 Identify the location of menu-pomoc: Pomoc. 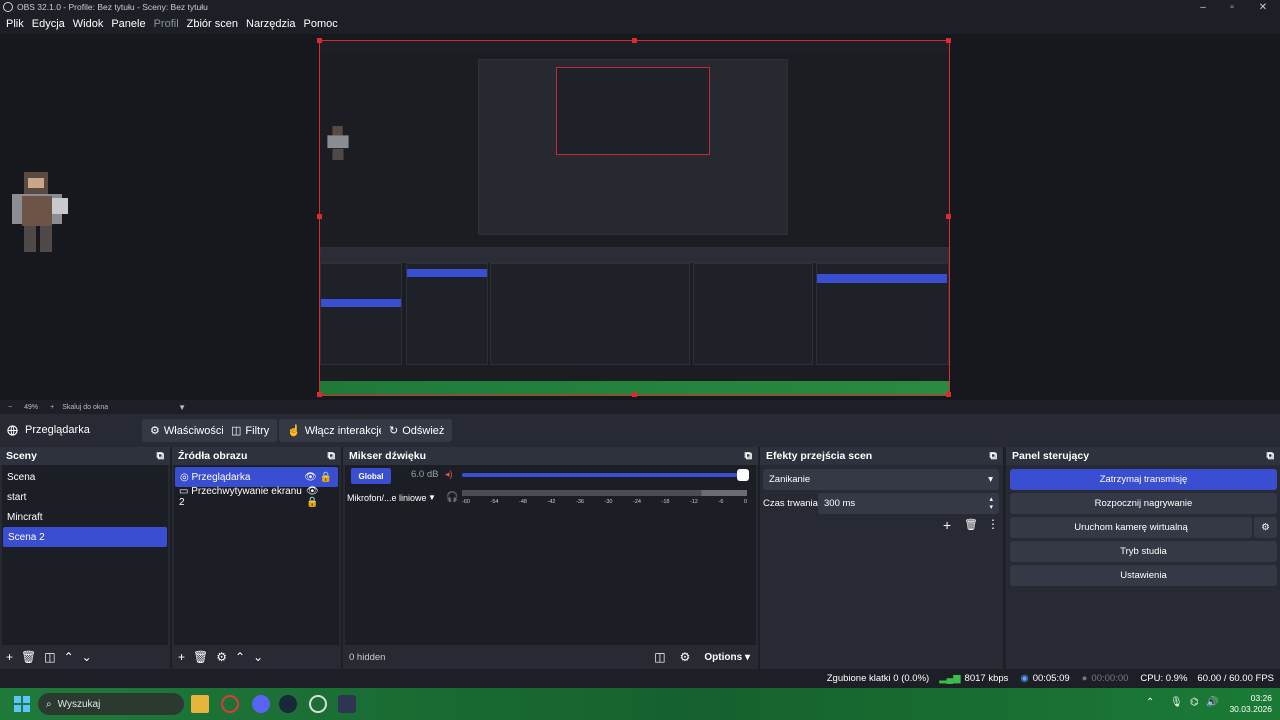
(321, 24).